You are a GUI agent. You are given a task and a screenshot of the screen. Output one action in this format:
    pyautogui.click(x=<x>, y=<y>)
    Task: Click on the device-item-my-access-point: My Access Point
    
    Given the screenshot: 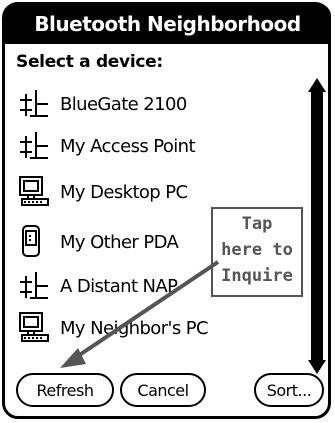 What is the action you would take?
    pyautogui.click(x=107, y=146)
    